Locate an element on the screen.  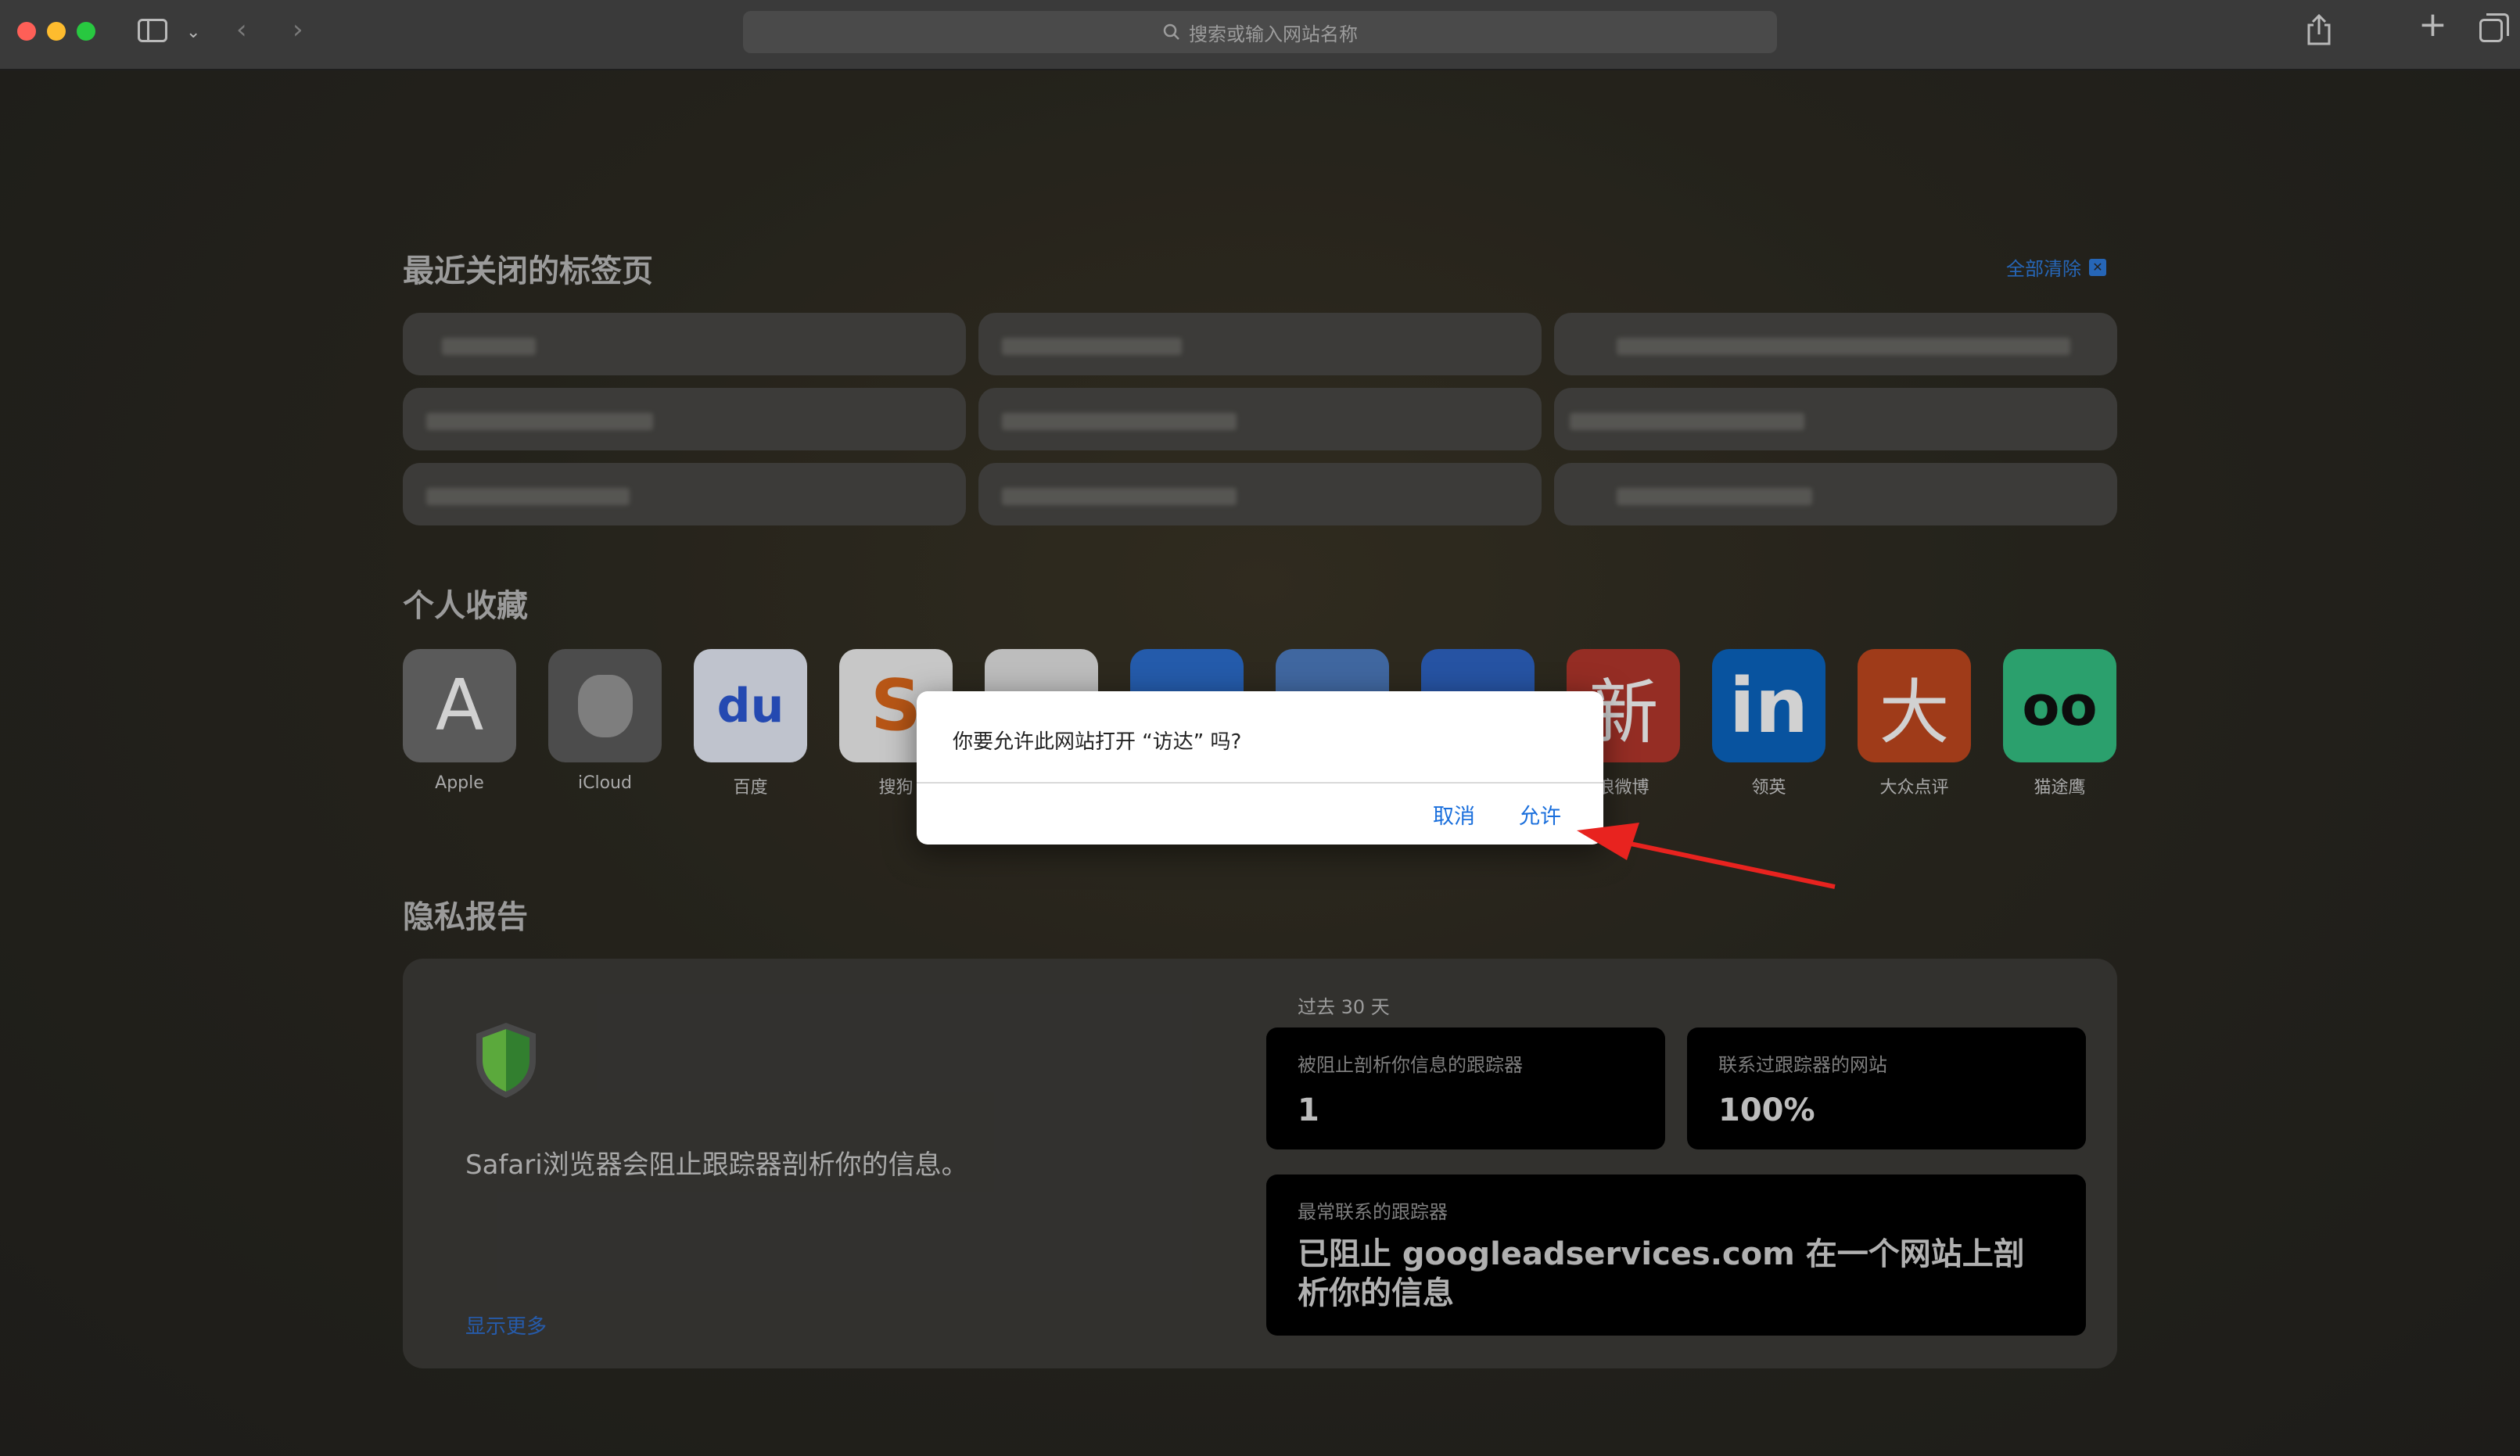
chevron-down-icon: ⌄ is located at coordinates (193, 32).